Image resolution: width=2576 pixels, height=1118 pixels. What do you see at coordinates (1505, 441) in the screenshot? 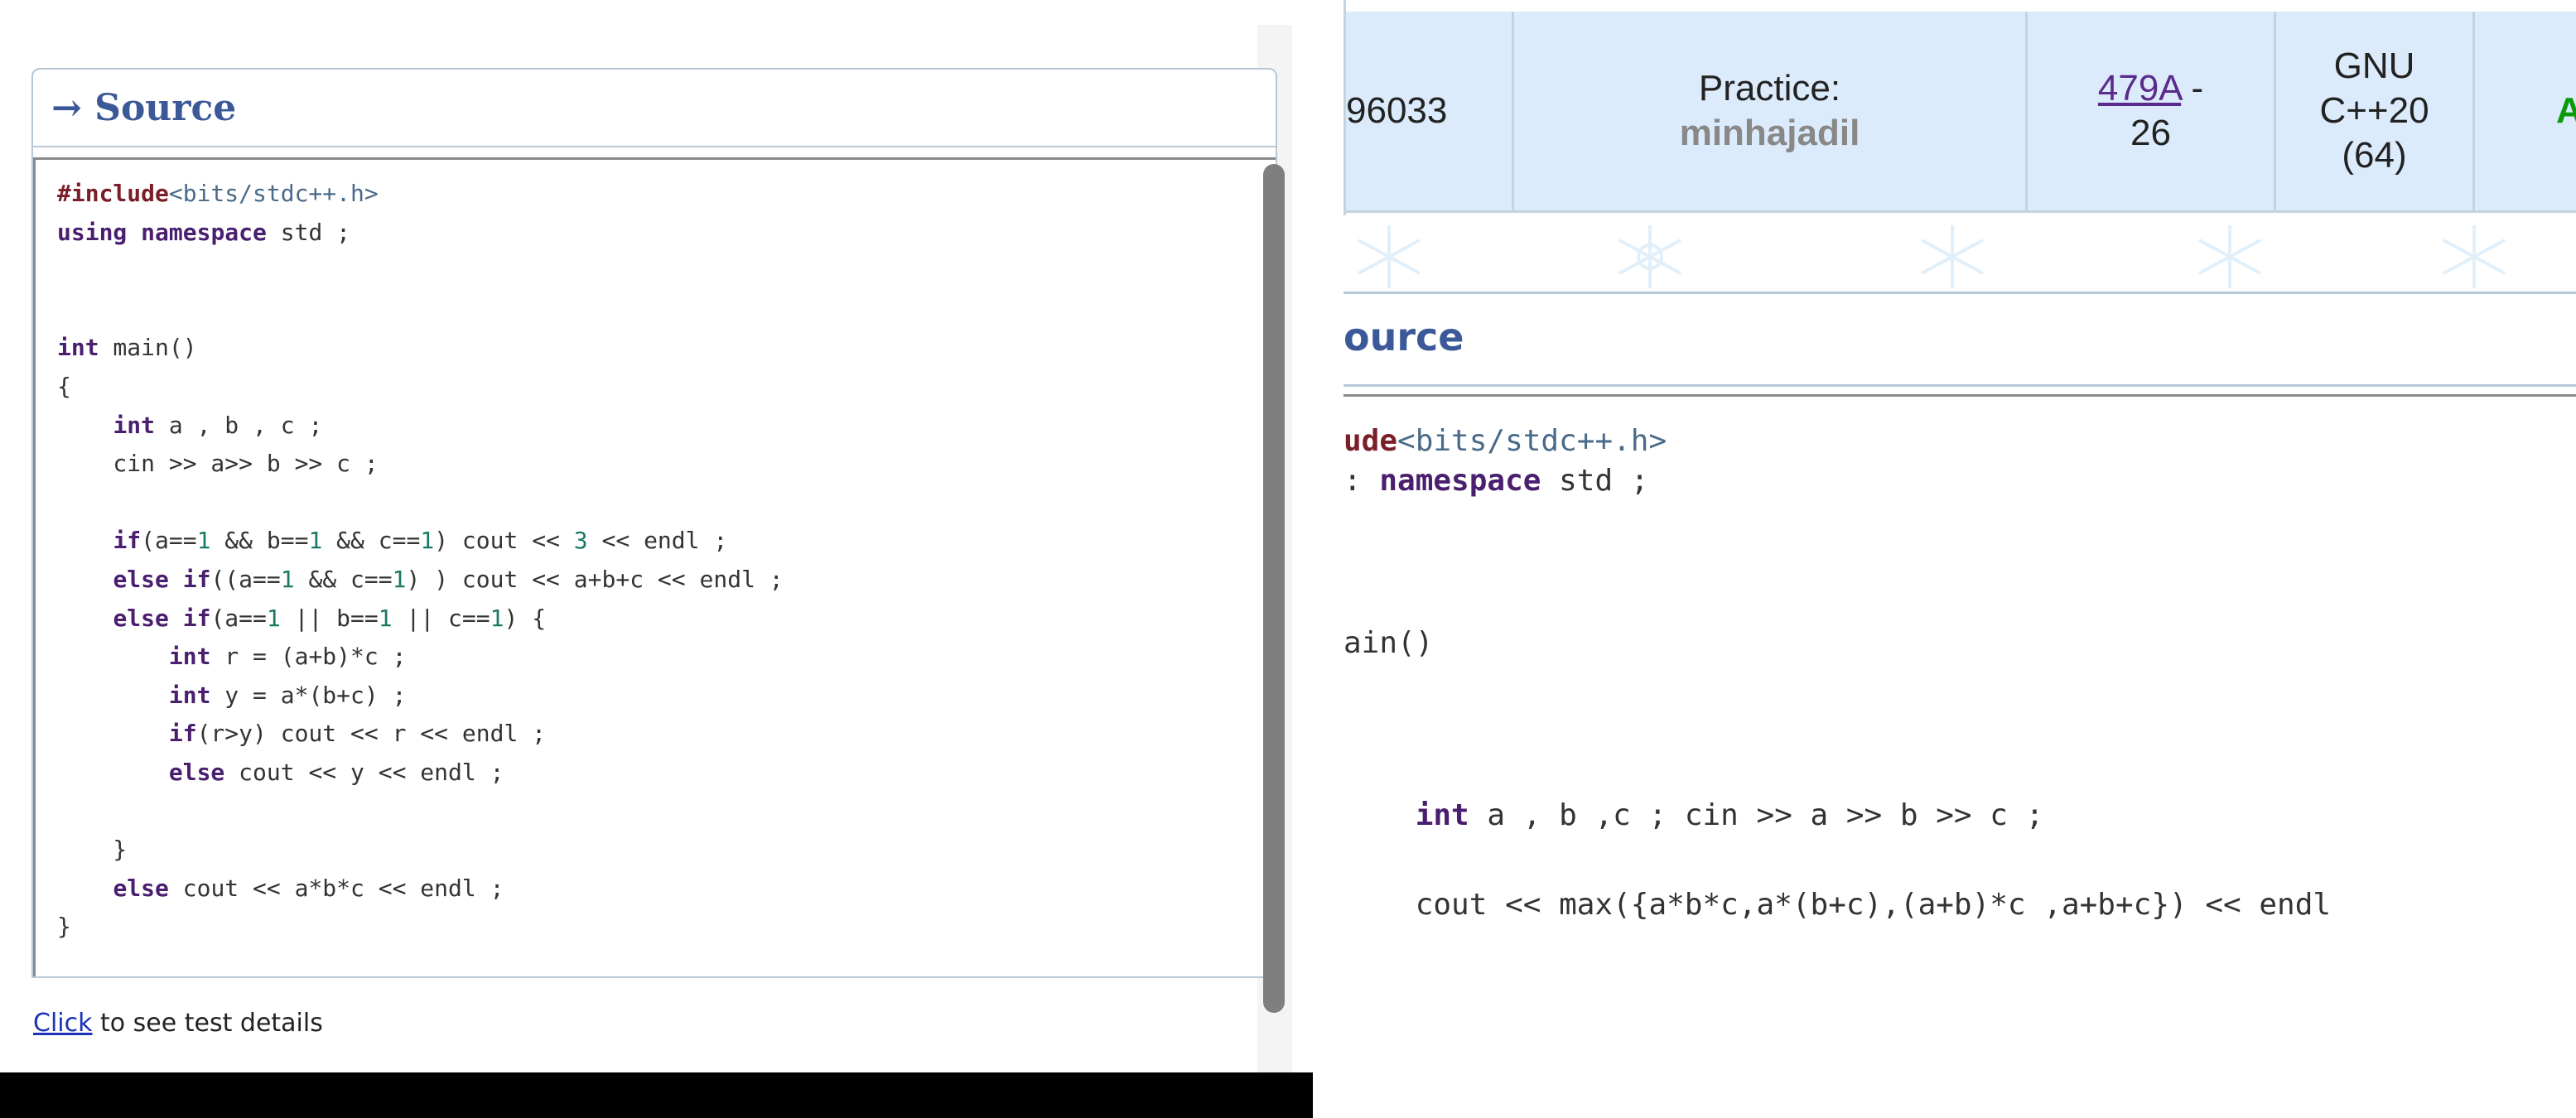
I see `code-line: ude<bits/stdc++.h>` at bounding box center [1505, 441].